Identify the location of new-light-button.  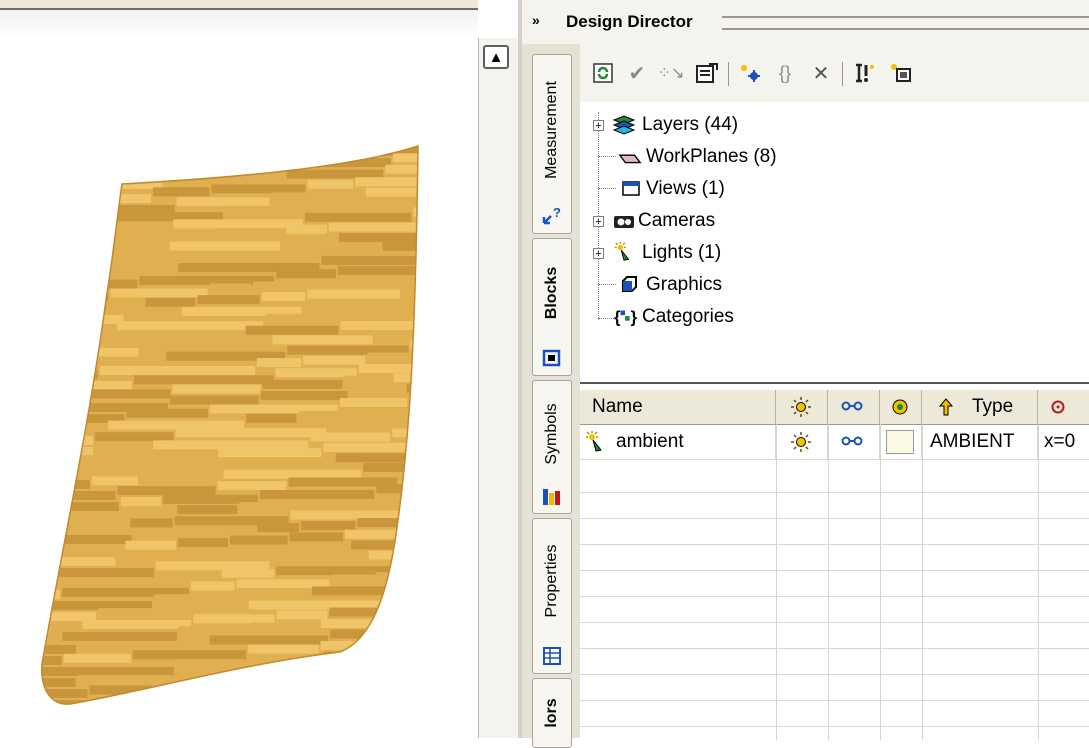
(751, 73).